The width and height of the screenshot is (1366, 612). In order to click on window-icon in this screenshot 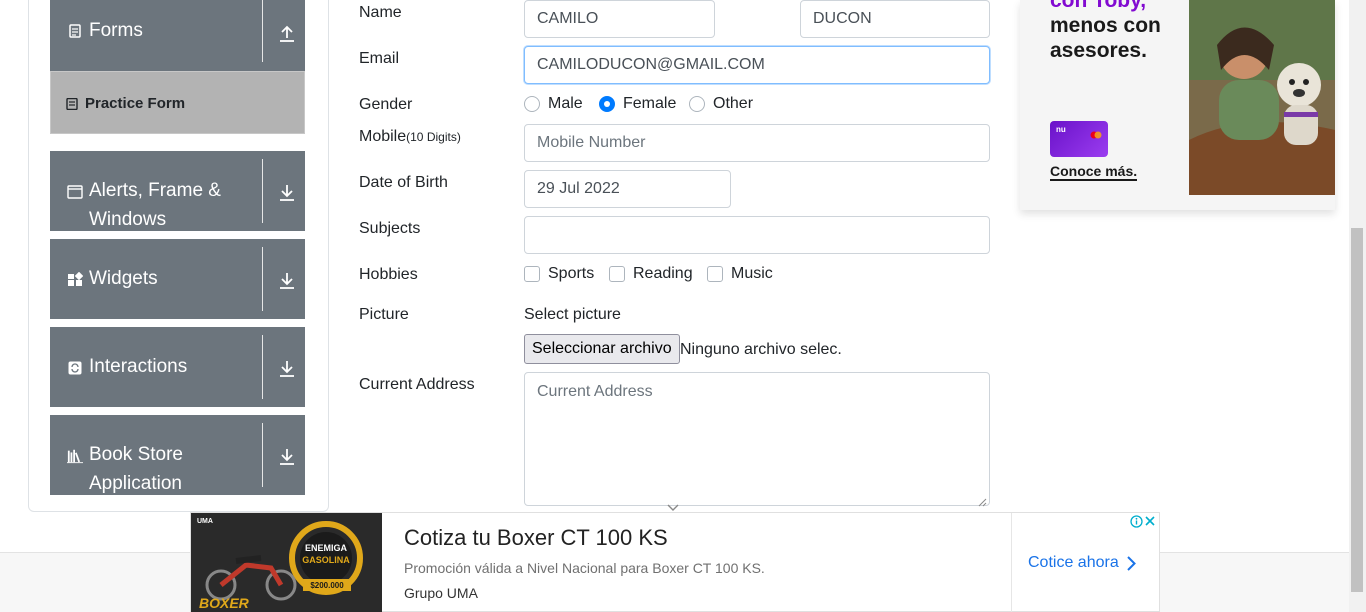, I will do `click(75, 192)`.